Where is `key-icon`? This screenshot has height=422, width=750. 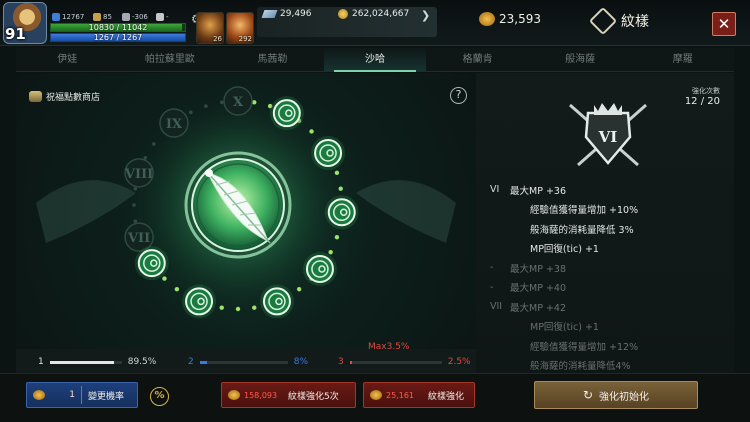
key-icon is located at coordinates (97, 17).